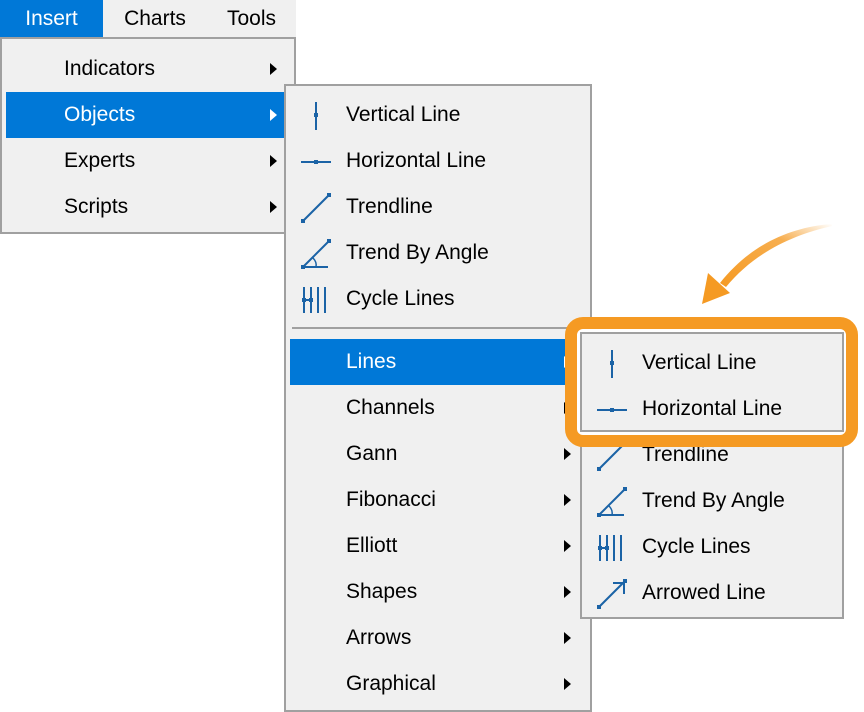  What do you see at coordinates (438, 328) in the screenshot?
I see `menu-separator` at bounding box center [438, 328].